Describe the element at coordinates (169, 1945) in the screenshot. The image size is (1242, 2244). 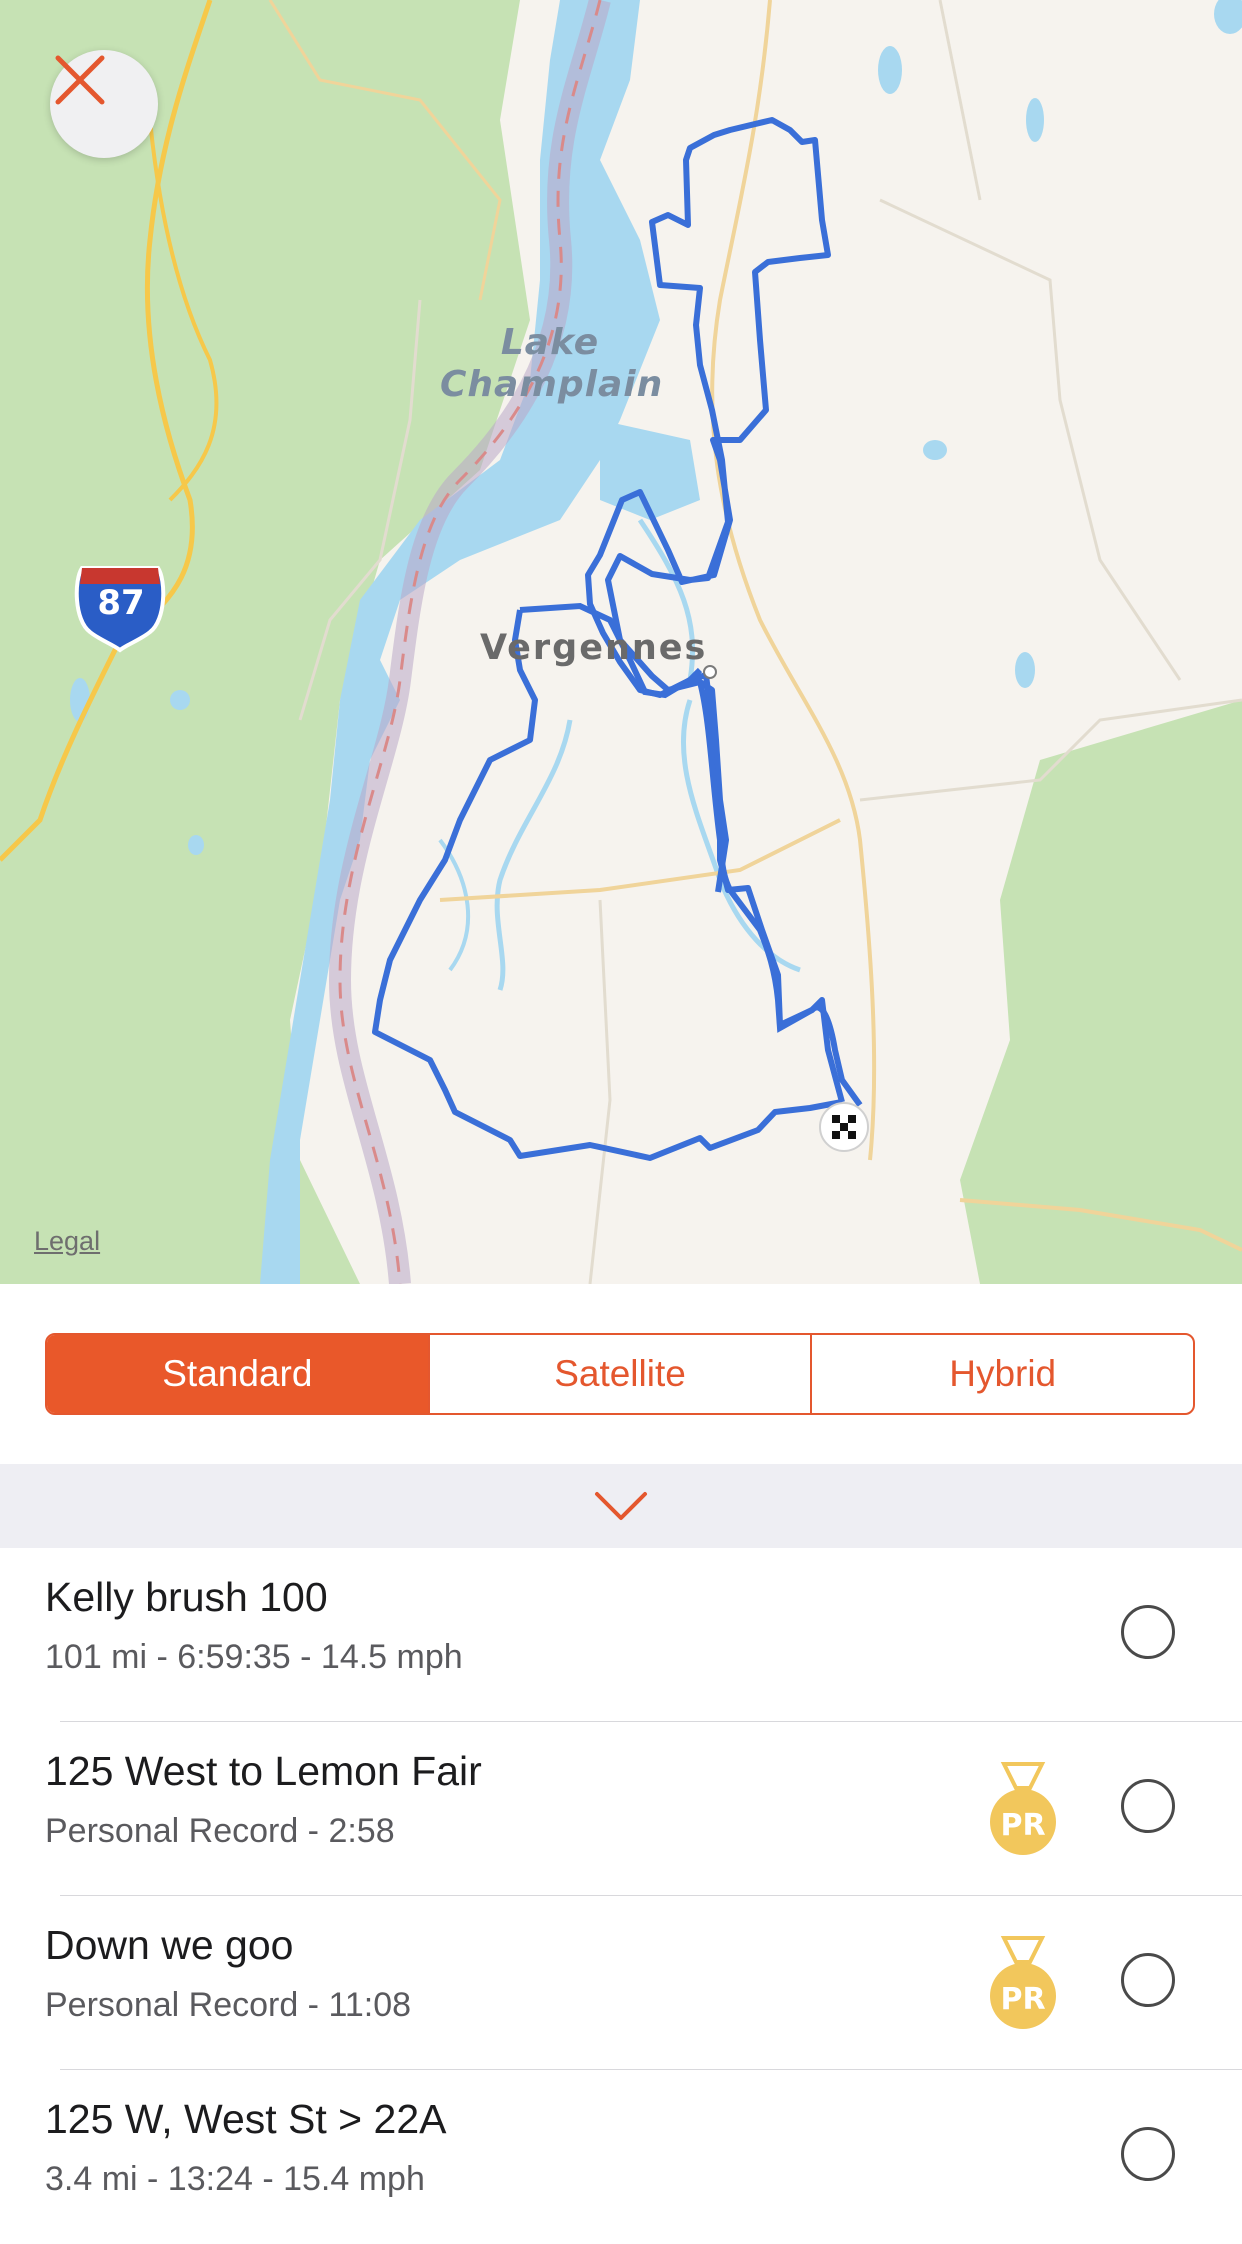
I see `segment-title: Down we goo` at that location.